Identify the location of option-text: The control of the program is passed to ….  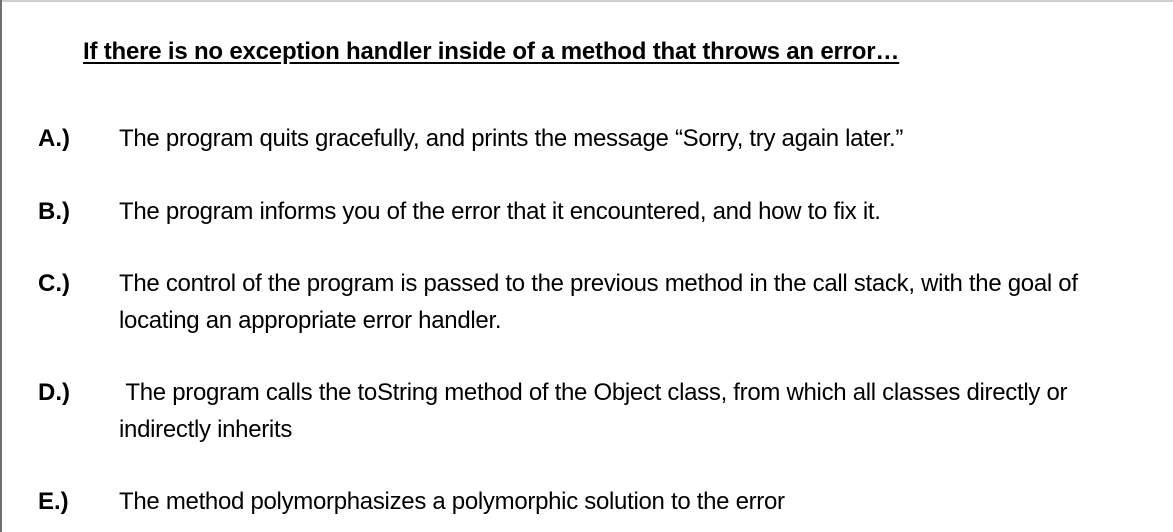
(602, 302).